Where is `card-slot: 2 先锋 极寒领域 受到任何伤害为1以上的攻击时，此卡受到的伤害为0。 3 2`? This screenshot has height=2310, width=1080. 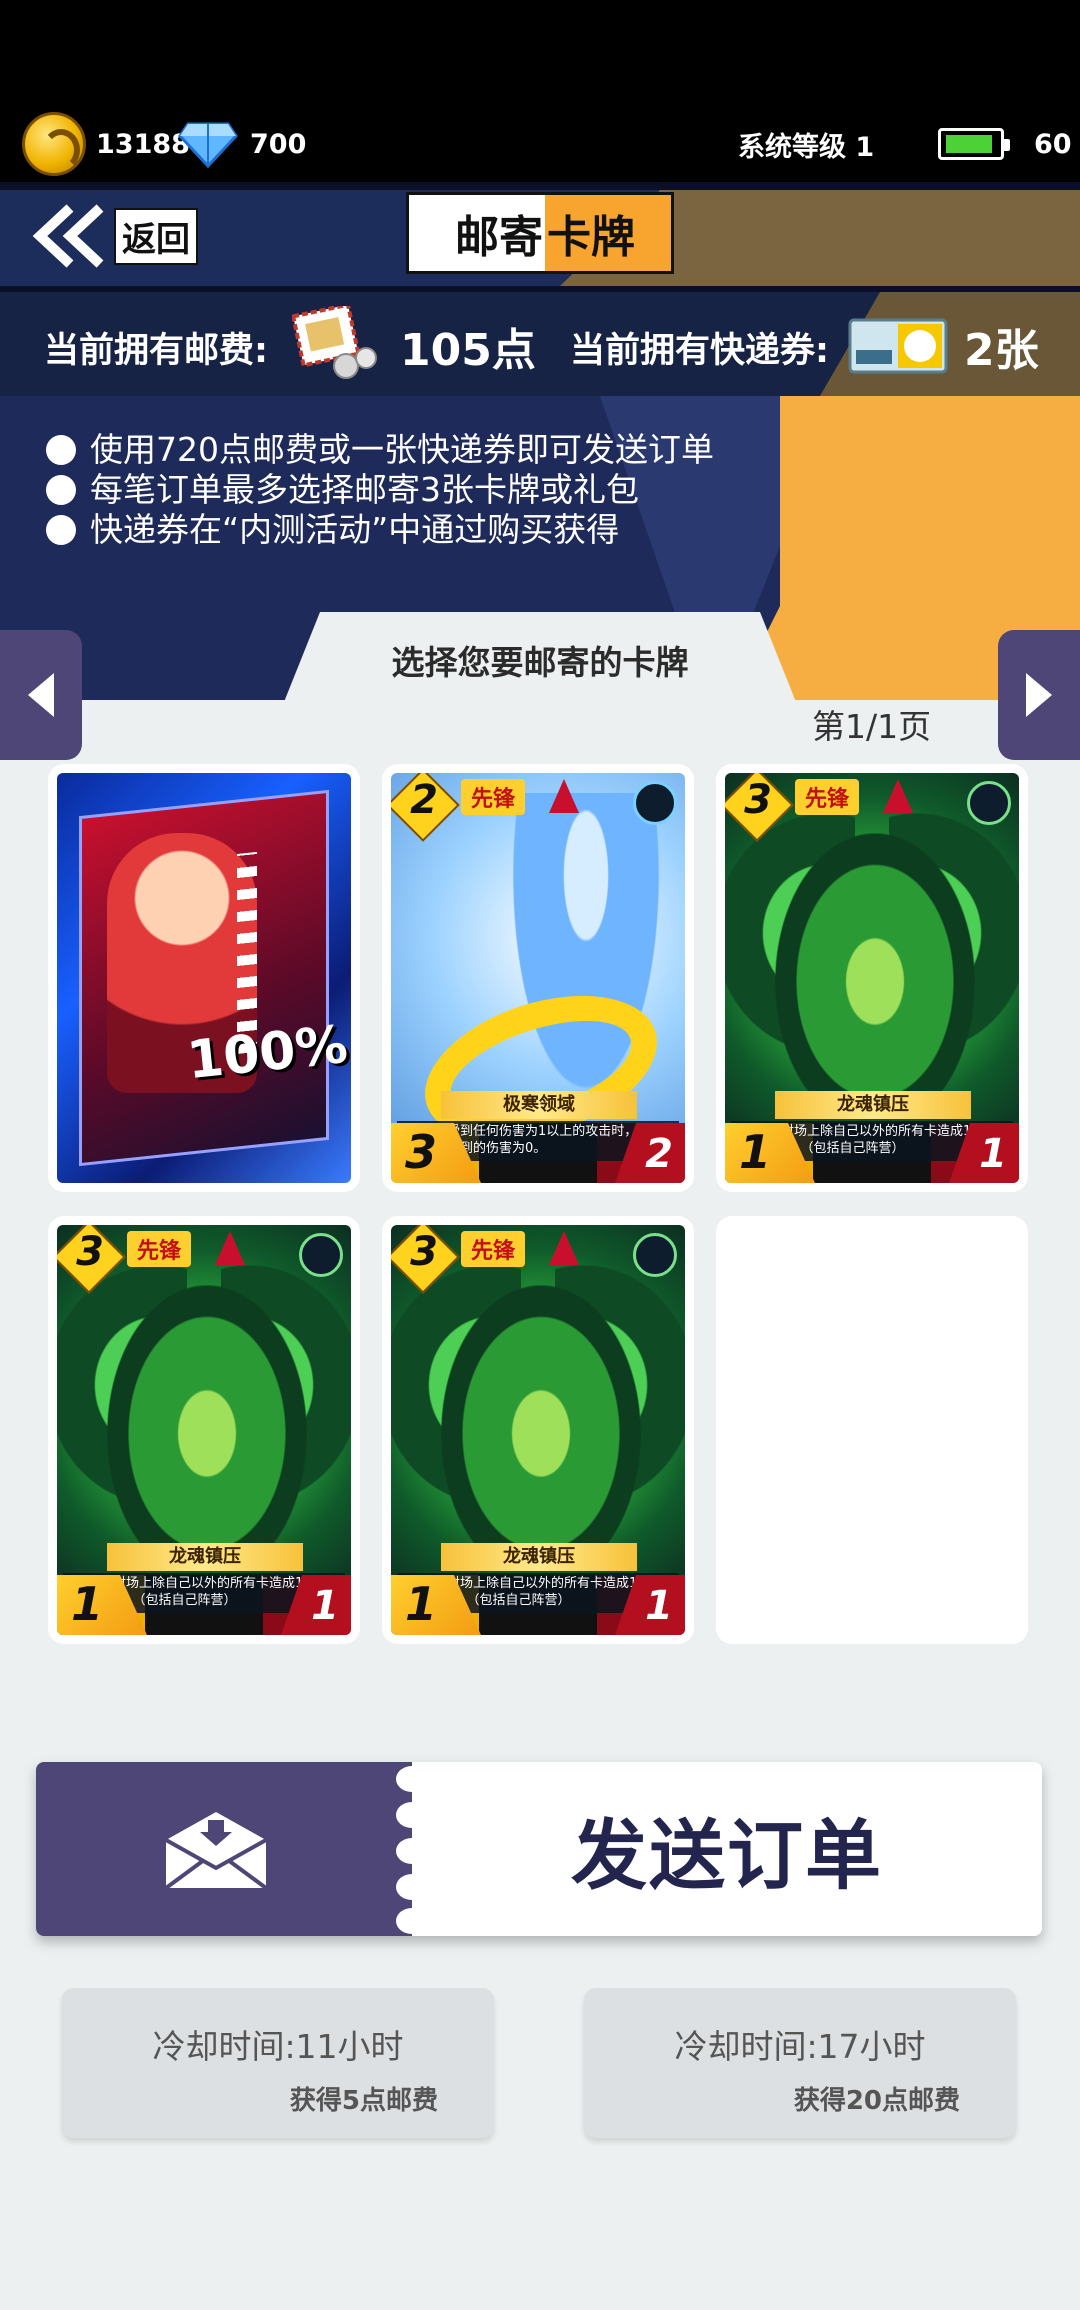 card-slot: 2 先锋 极寒领域 受到任何伤害为1以上的攻击时，此卡受到的伤害为0。 3 2 is located at coordinates (538, 978).